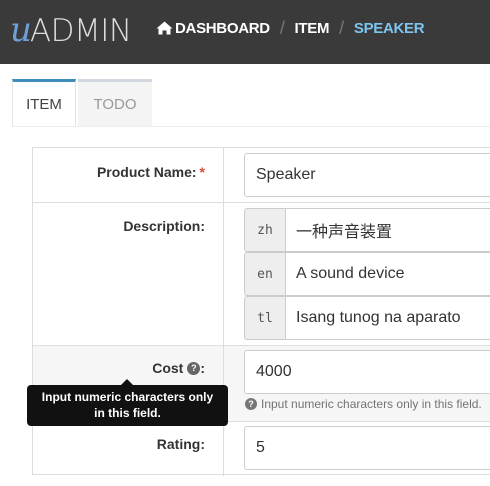  What do you see at coordinates (80, 31) in the screenshot?
I see `logo-text: ADMIN` at bounding box center [80, 31].